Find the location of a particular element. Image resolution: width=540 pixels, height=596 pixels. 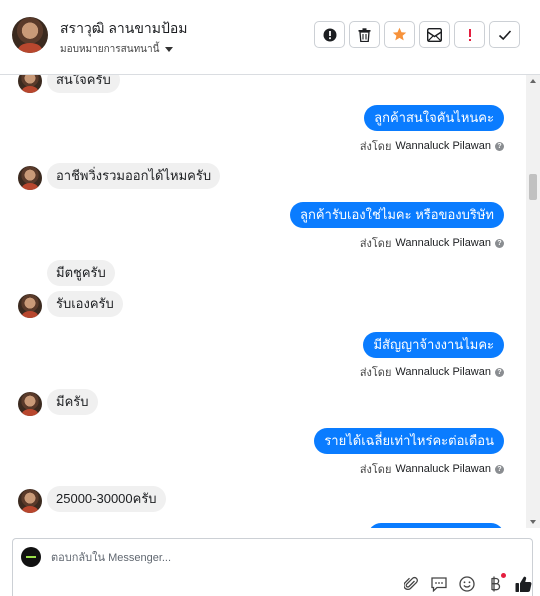

trash-icon is located at coordinates (364, 34).